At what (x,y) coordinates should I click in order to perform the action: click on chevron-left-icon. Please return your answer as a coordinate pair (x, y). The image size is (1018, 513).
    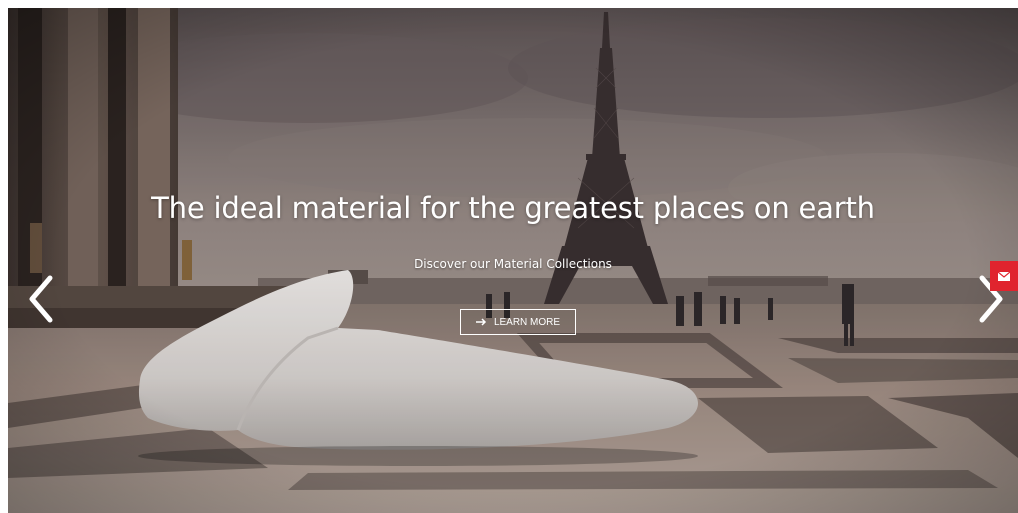
    Looking at the image, I should click on (41, 299).